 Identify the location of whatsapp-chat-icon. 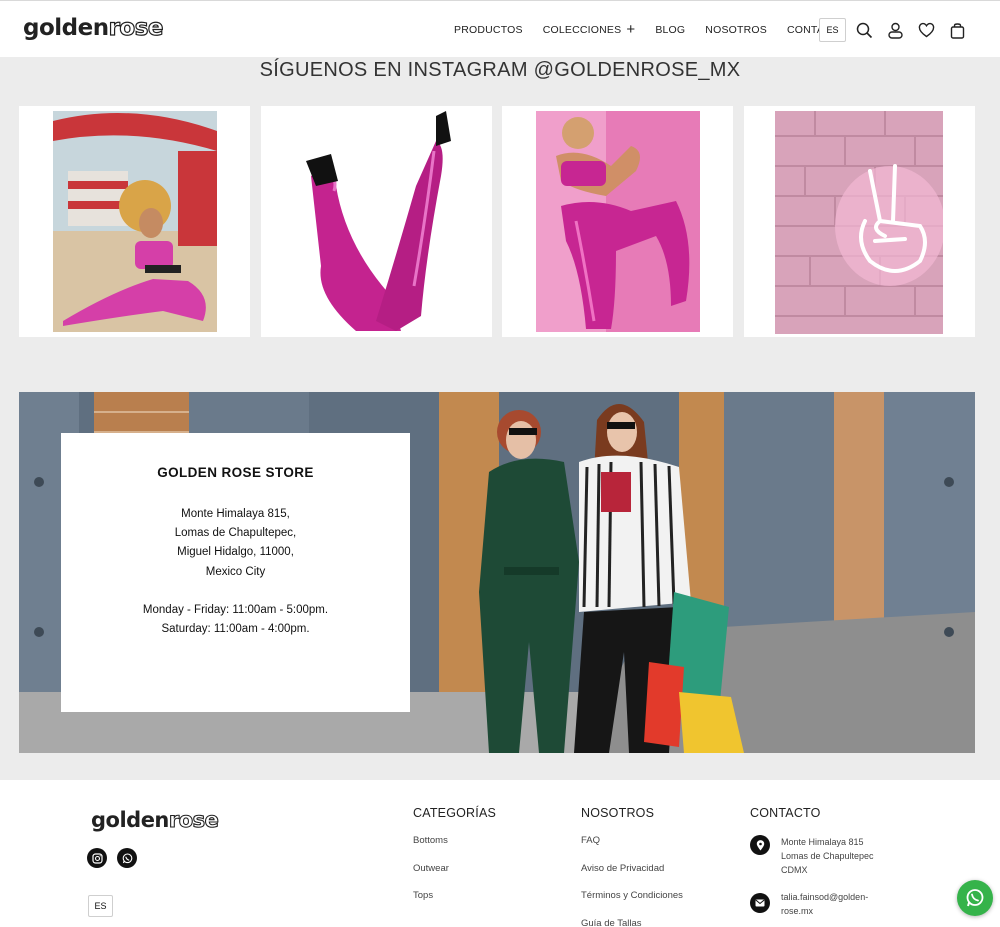
(975, 898).